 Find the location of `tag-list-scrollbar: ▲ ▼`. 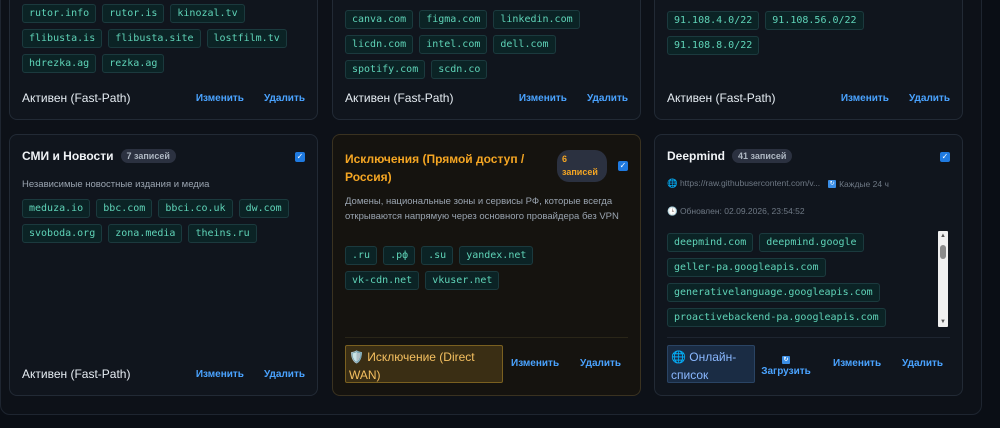

tag-list-scrollbar: ▲ ▼ is located at coordinates (943, 279).